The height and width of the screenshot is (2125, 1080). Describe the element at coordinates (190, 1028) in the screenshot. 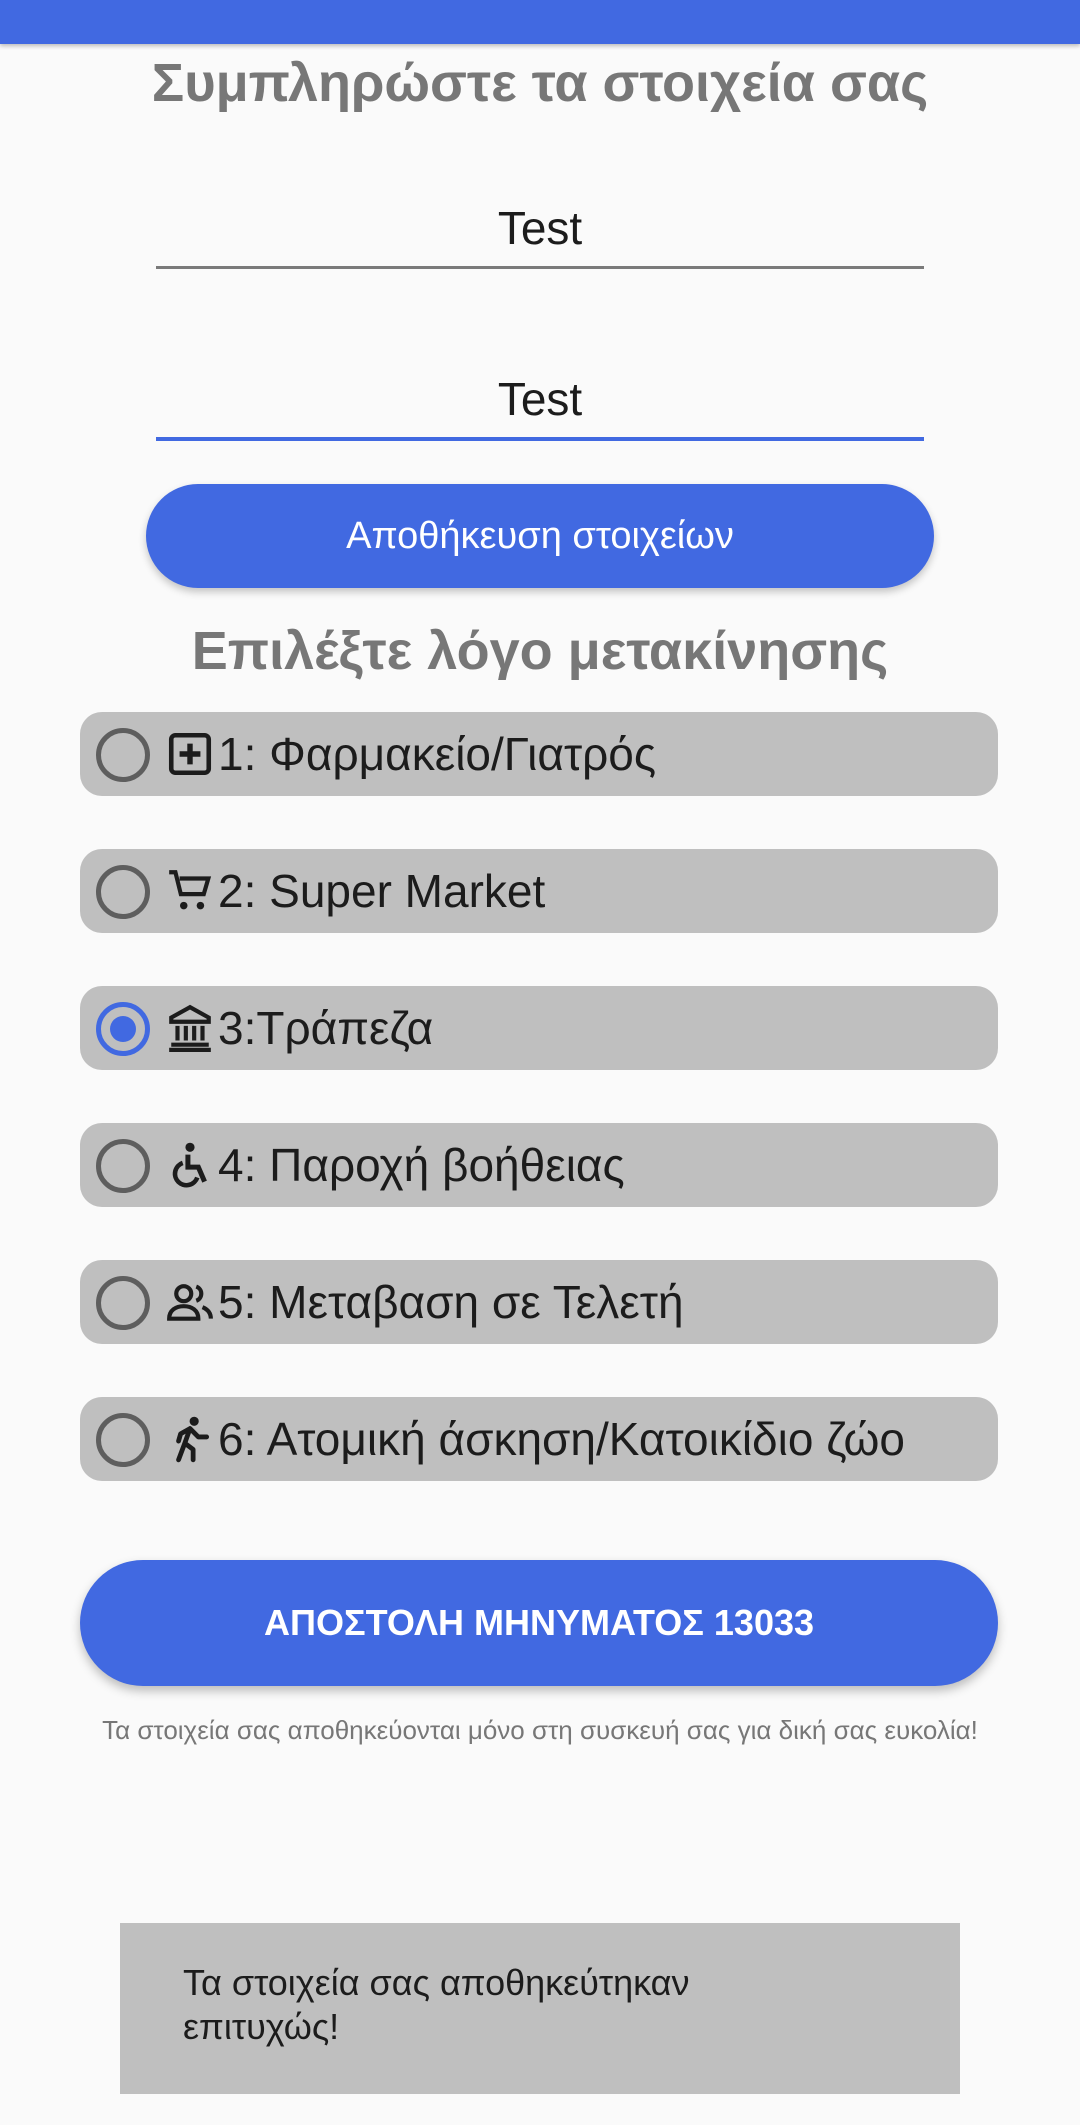

I see `bank-icon` at that location.